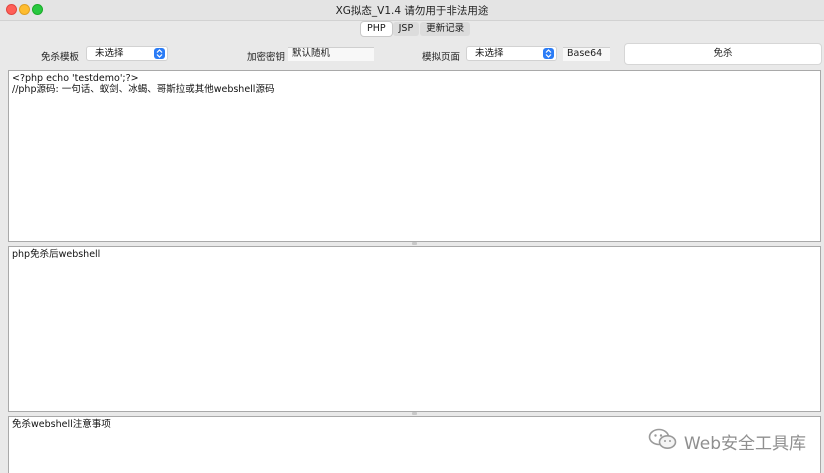  What do you see at coordinates (445, 29) in the screenshot?
I see `tab-changelog: 更新记录` at bounding box center [445, 29].